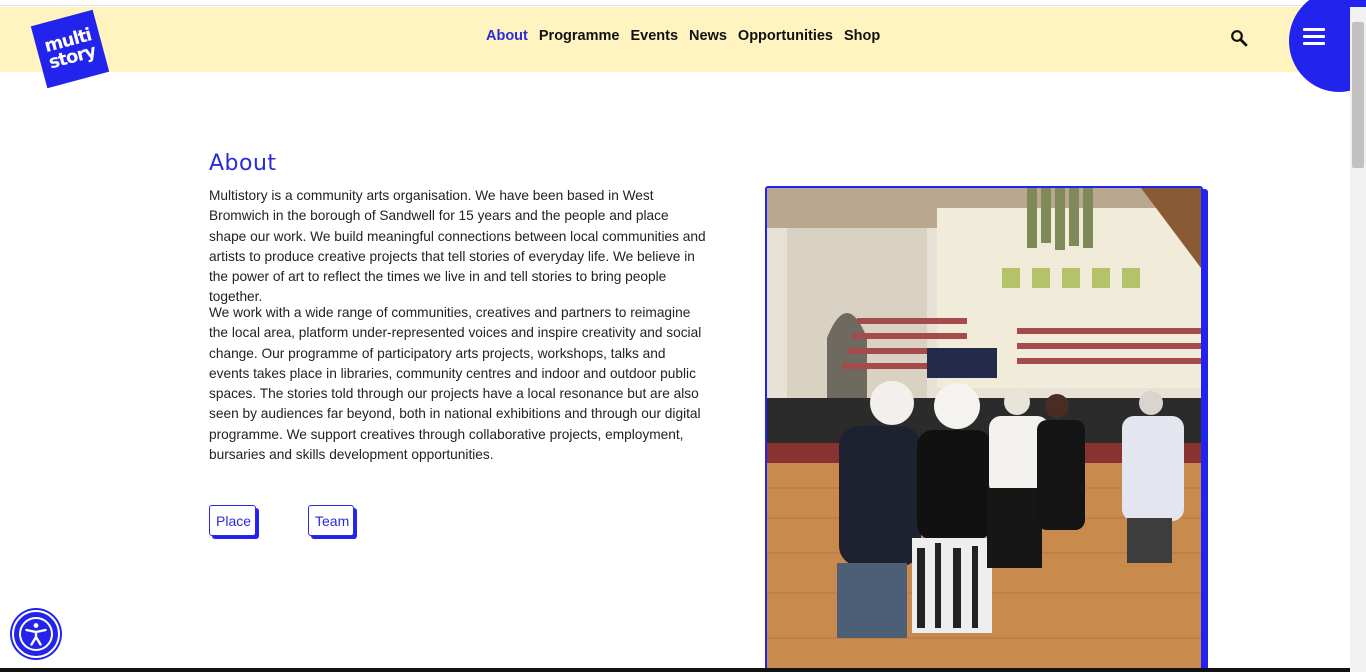  Describe the element at coordinates (232, 520) in the screenshot. I see `place-button: Place` at that location.